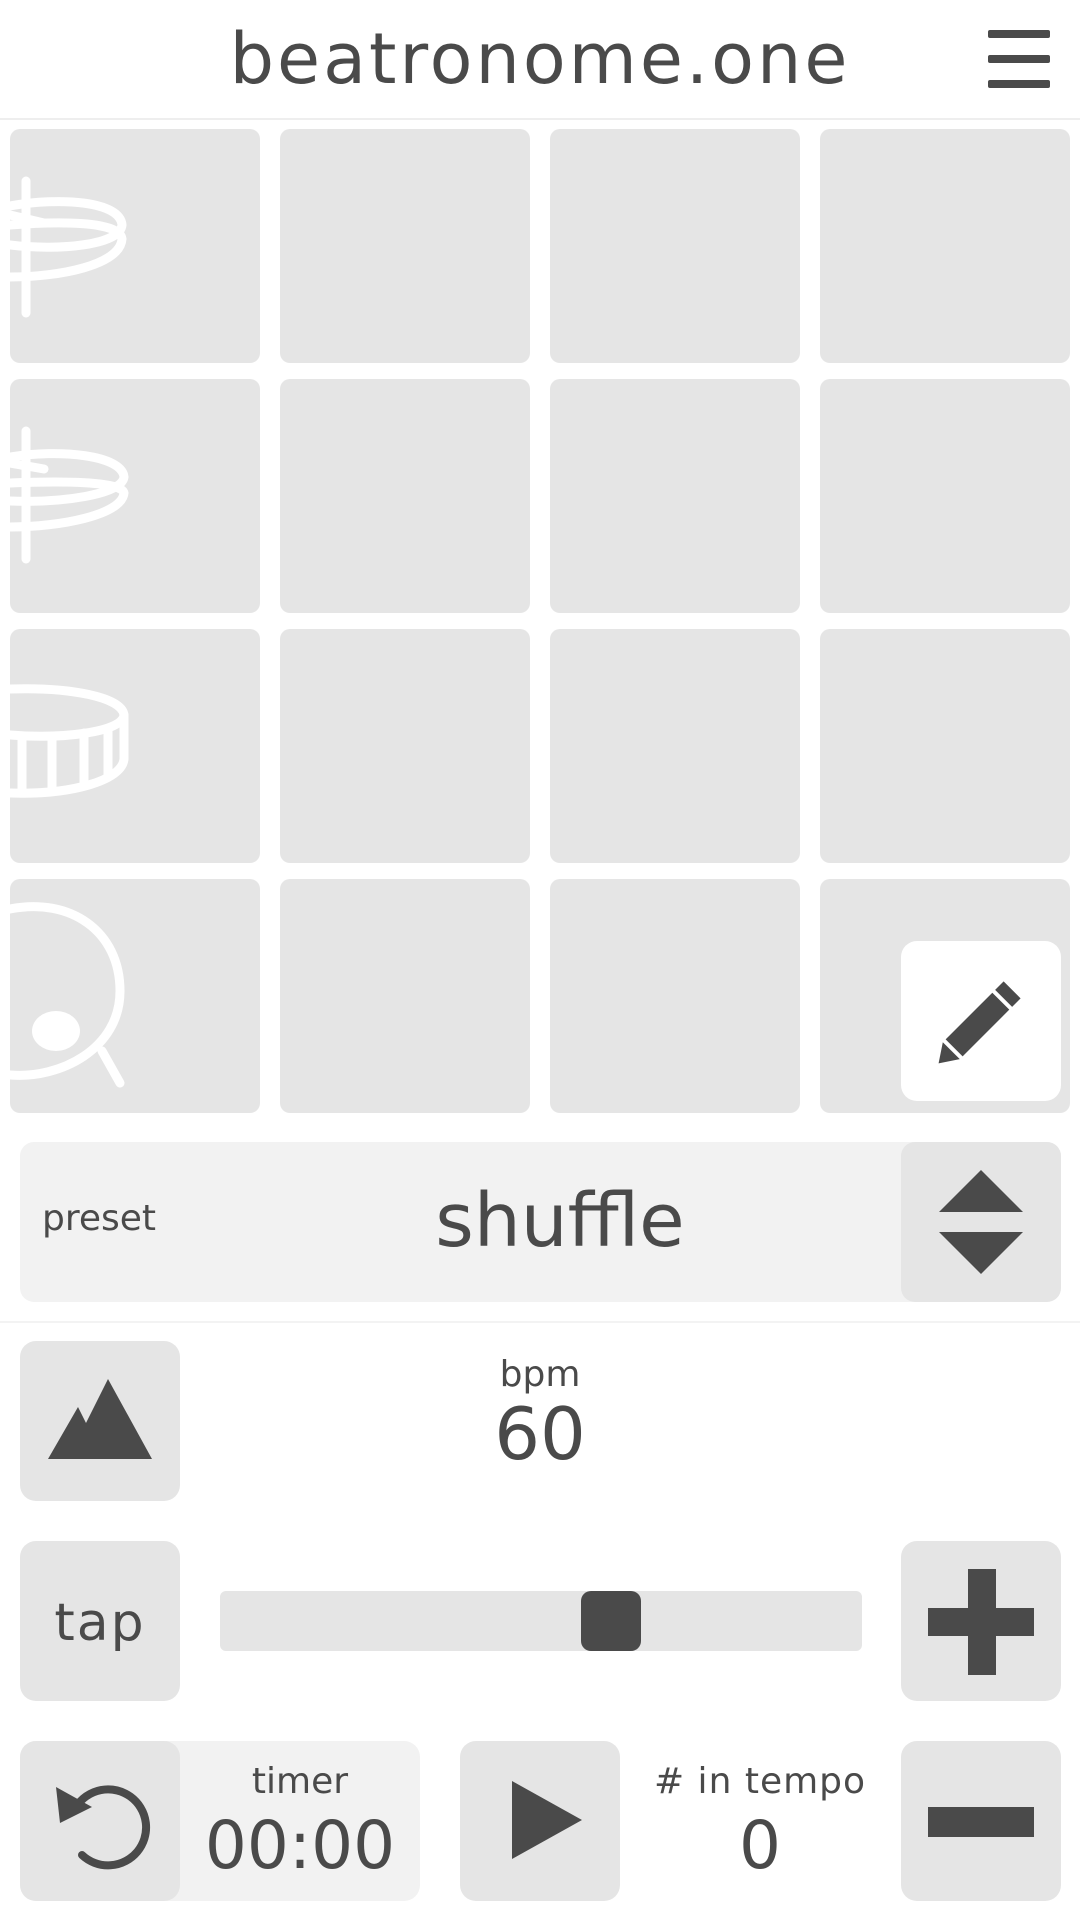 The height and width of the screenshot is (1921, 1080). I want to click on section-divider, so click(540, 1322).